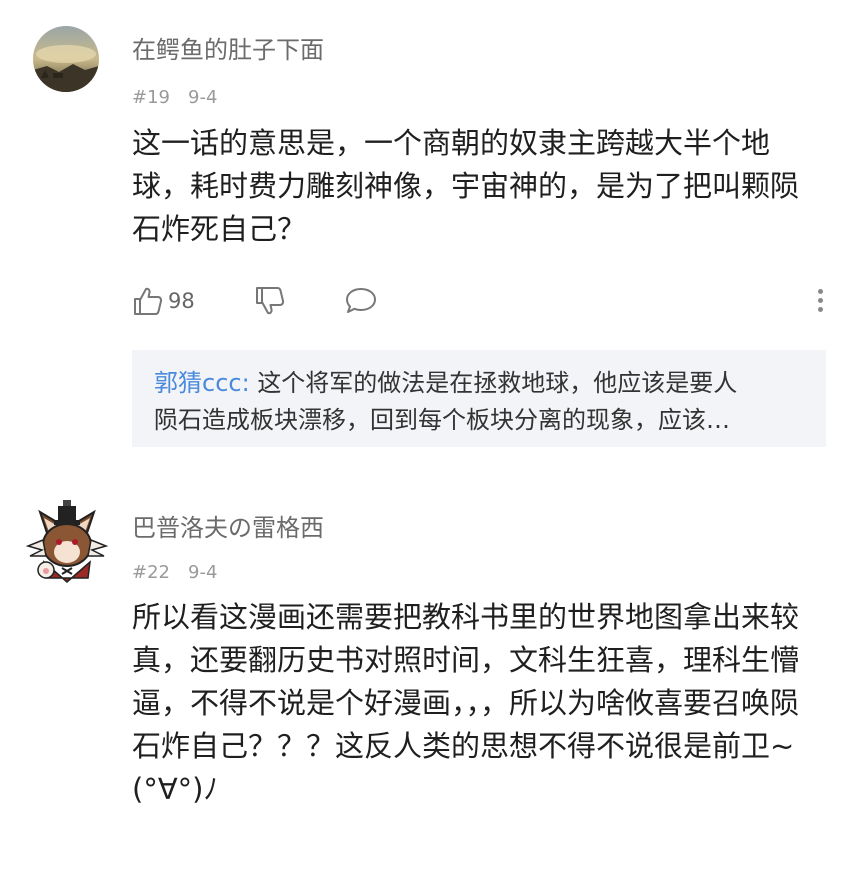 This screenshot has width=850, height=885. Describe the element at coordinates (183, 572) in the screenshot. I see `comment-meta: #22 9-4` at that location.